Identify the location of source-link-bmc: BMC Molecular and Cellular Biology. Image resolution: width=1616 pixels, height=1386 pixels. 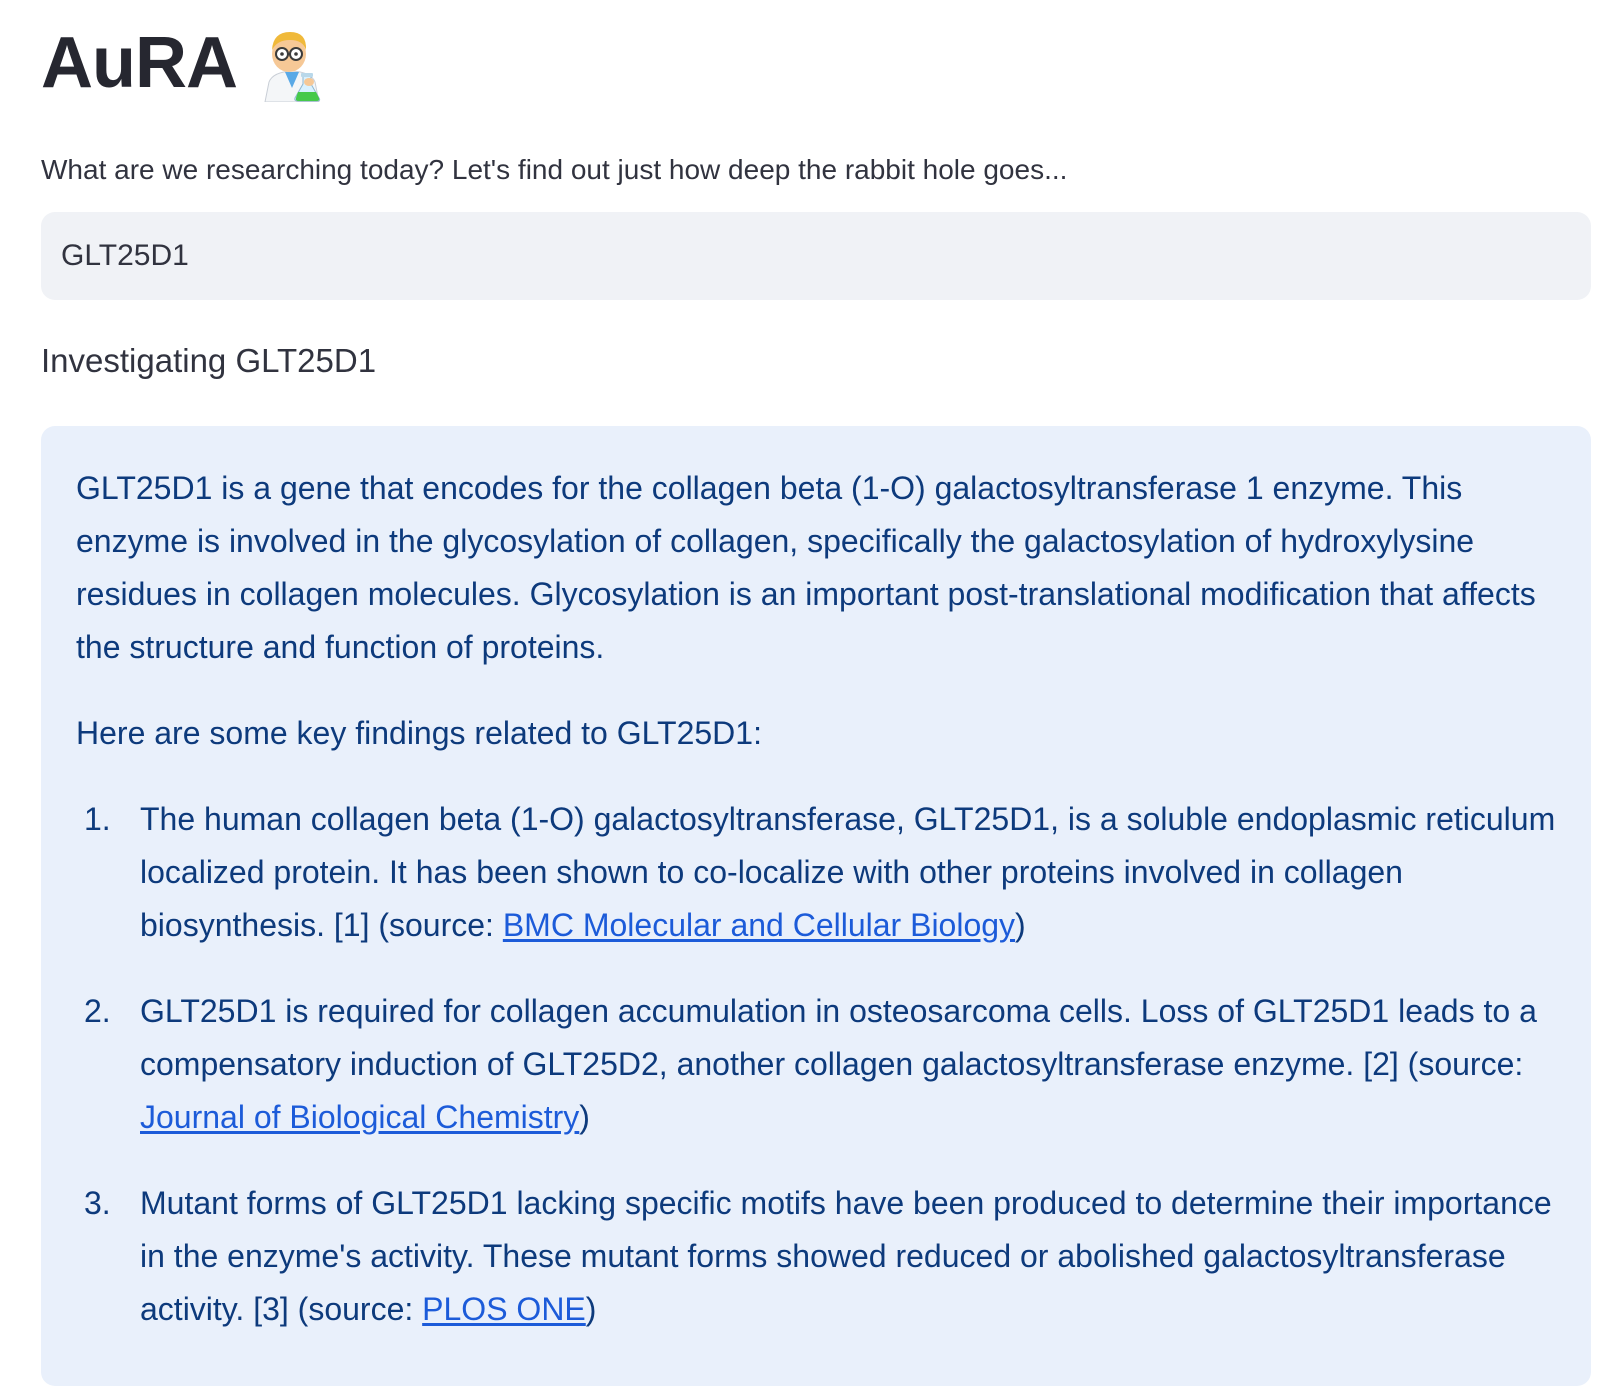
(759, 925).